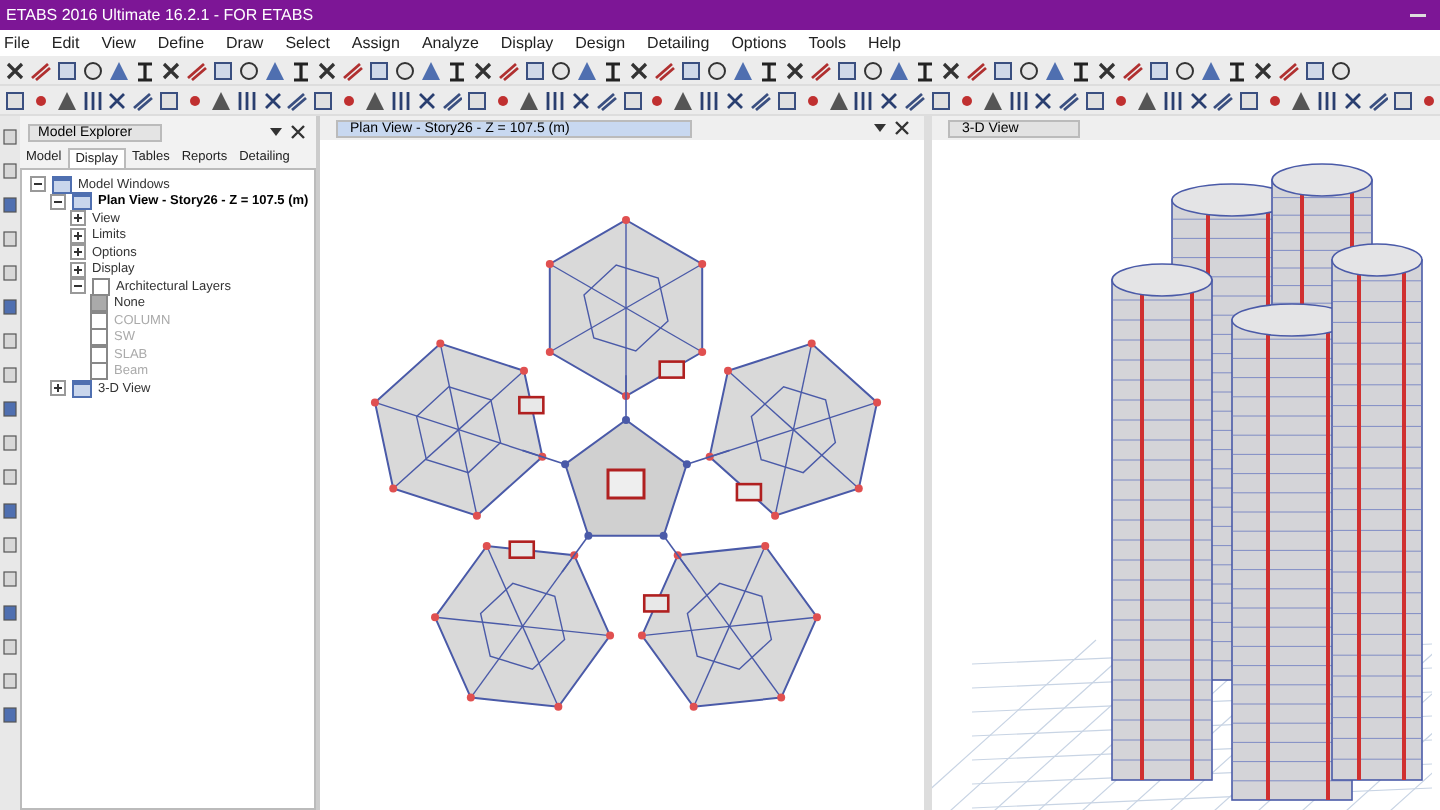 The image size is (1440, 810). I want to click on menu-item: Detailing, so click(678, 43).